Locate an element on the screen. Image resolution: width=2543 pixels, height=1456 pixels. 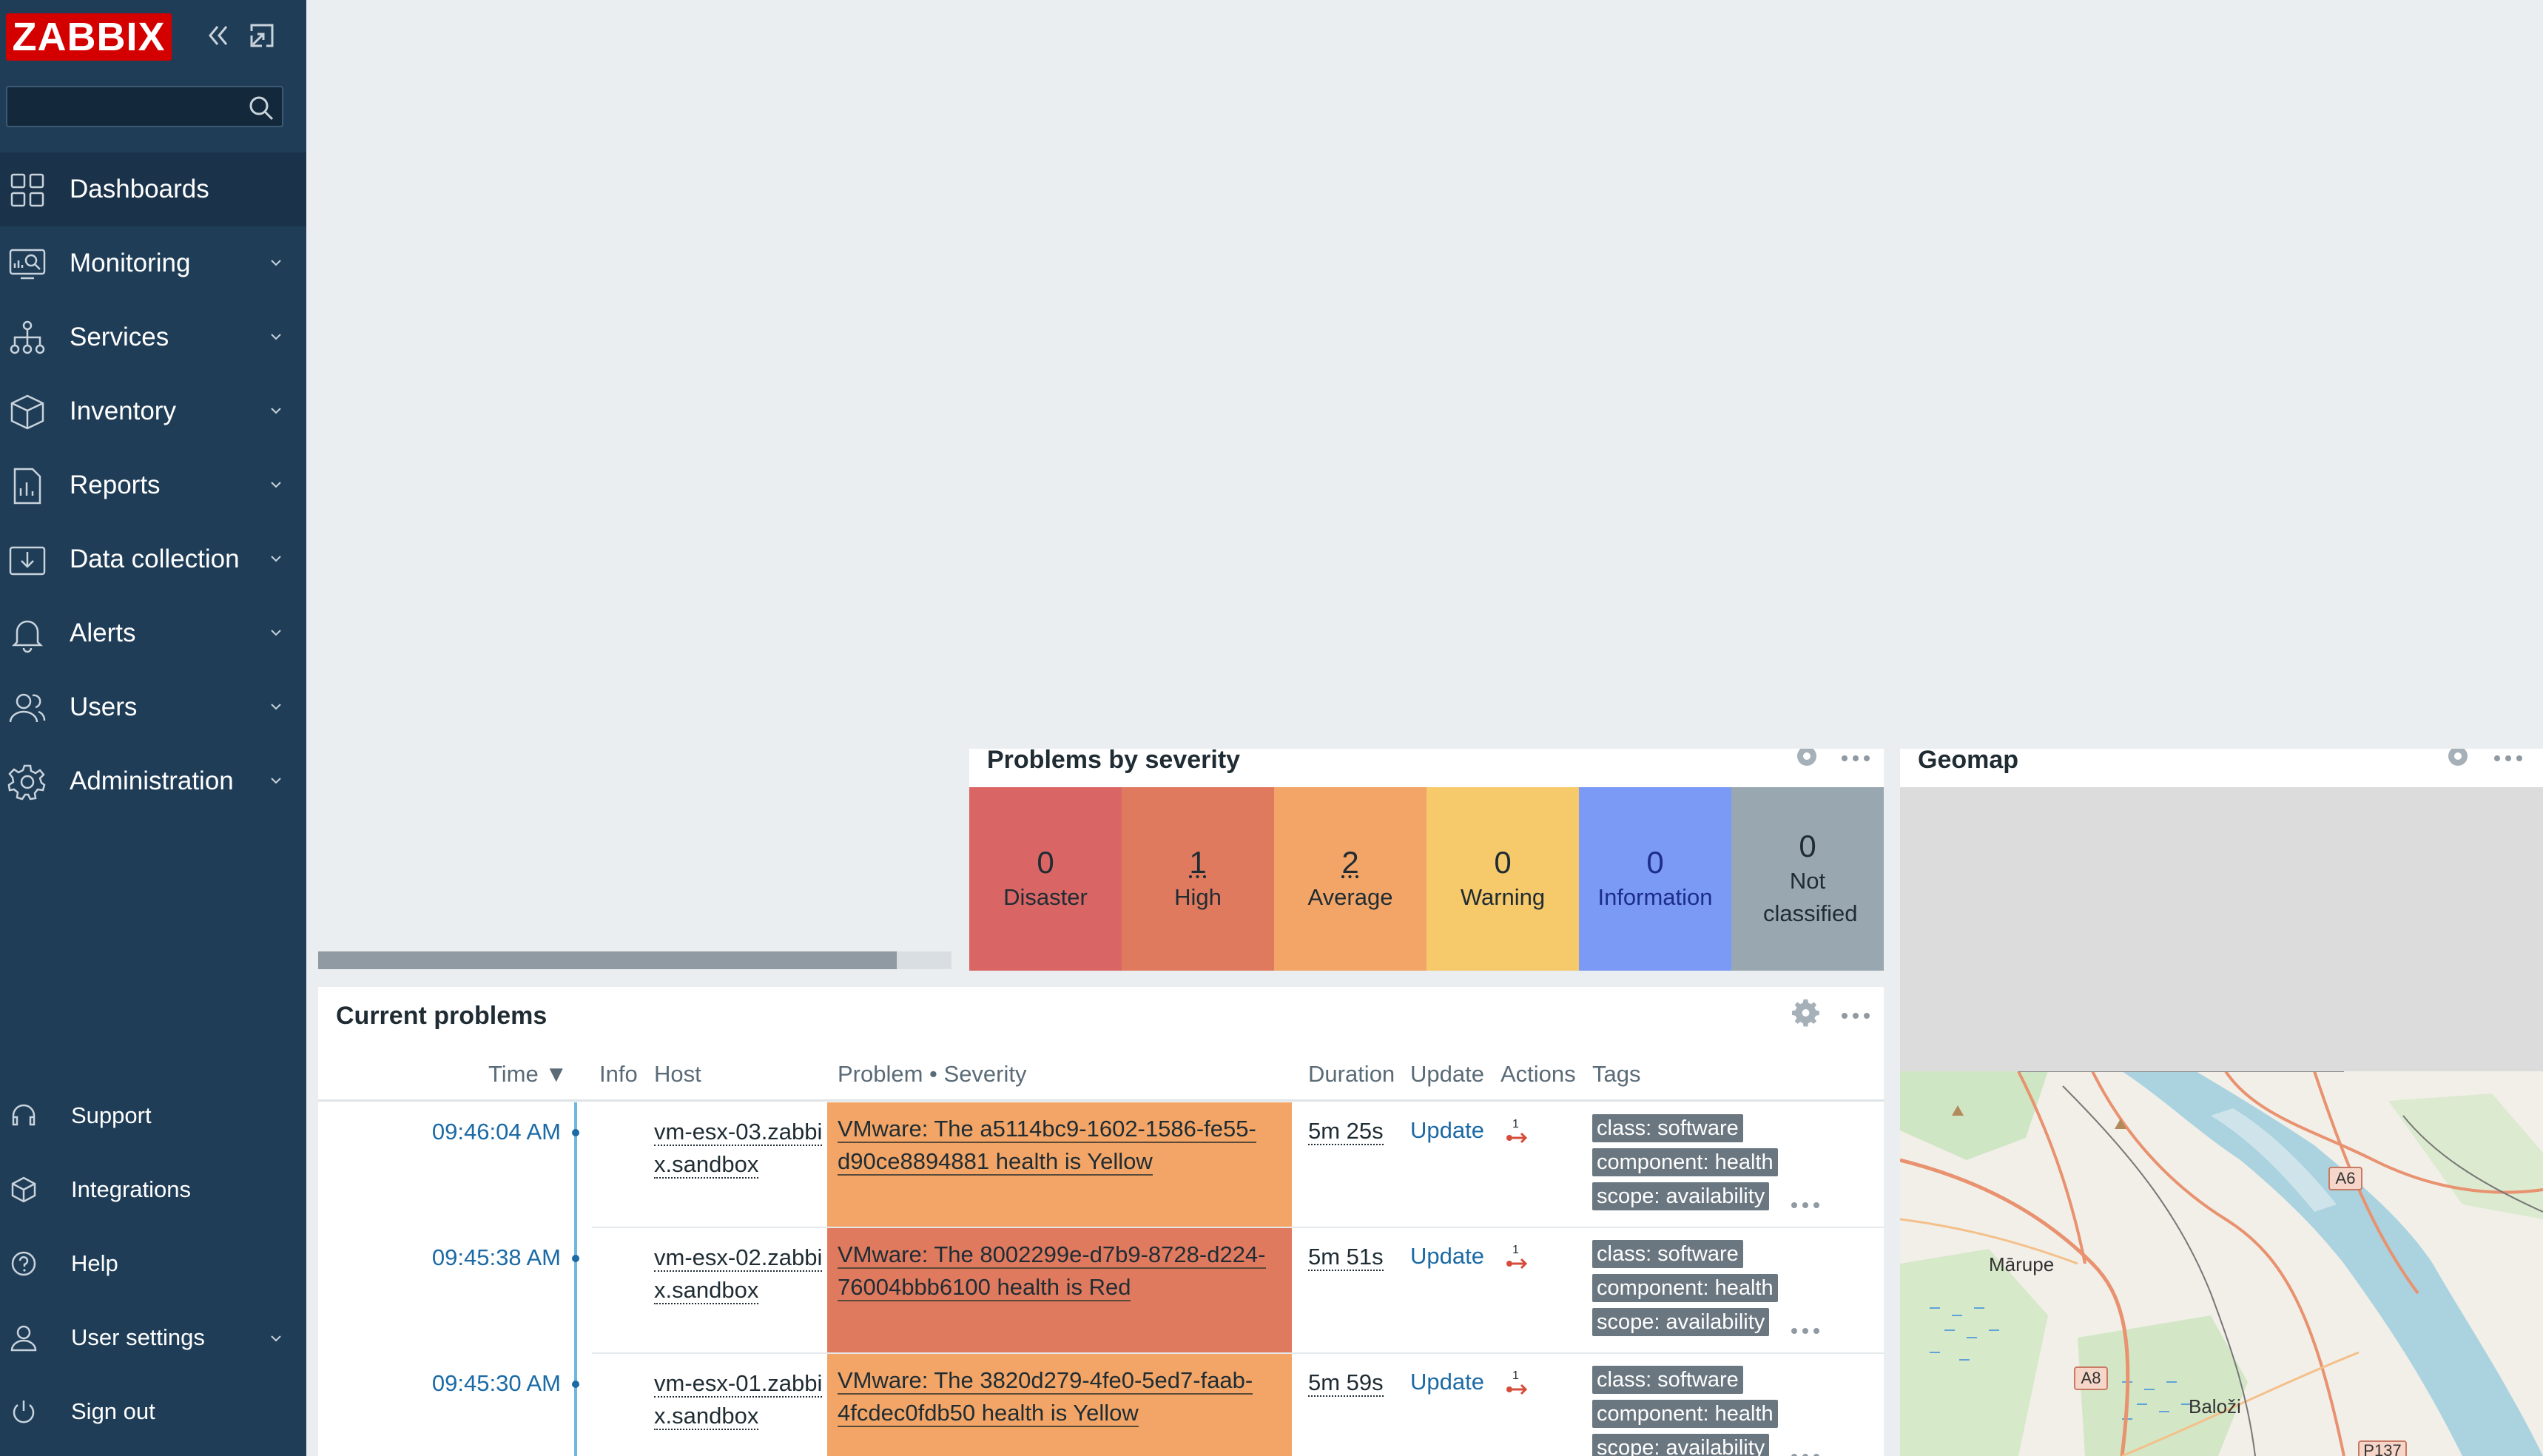
nav-dashboards: Dashboards is located at coordinates (153, 189).